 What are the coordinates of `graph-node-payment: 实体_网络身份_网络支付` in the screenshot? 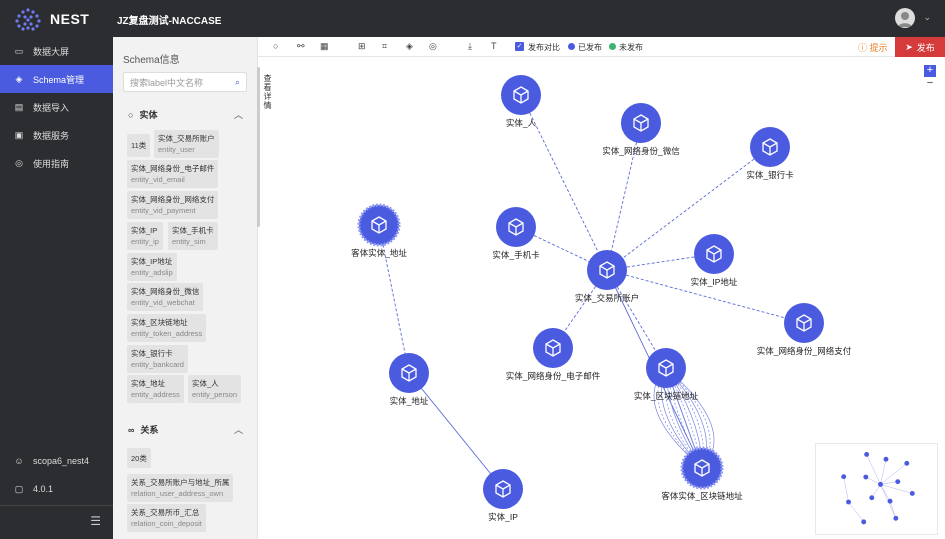 It's located at (804, 329).